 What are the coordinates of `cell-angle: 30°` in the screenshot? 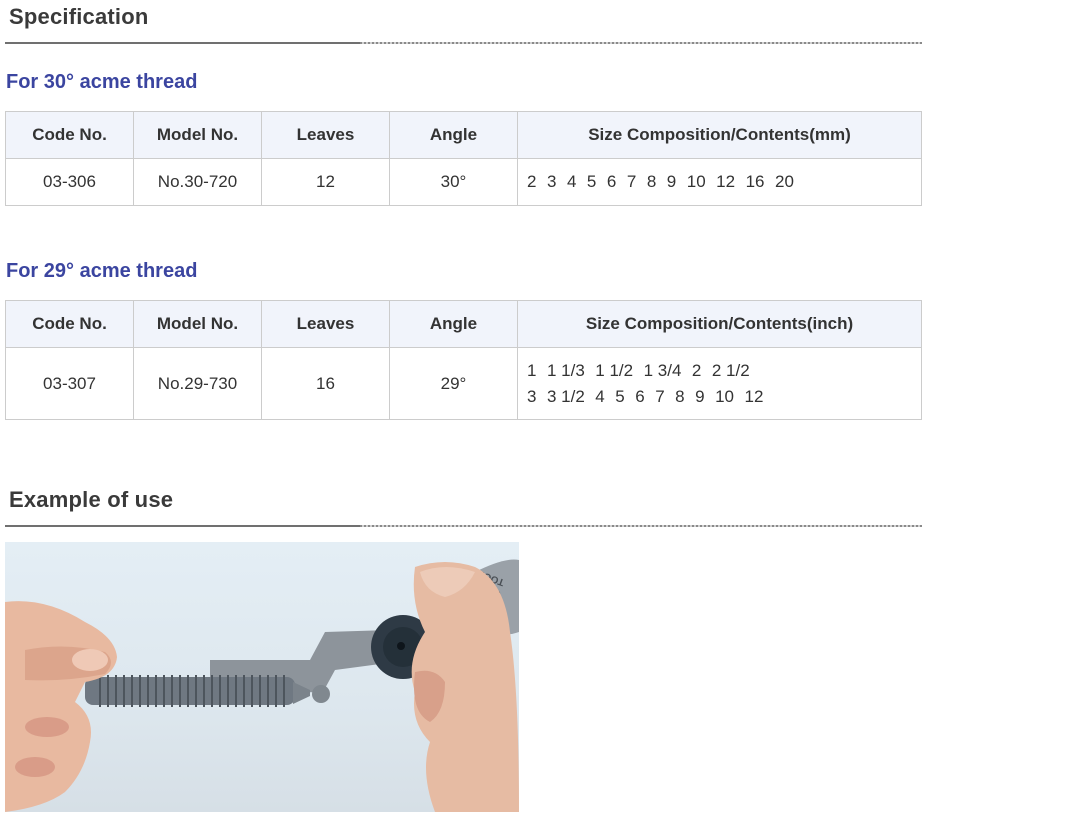 It's located at (453, 182).